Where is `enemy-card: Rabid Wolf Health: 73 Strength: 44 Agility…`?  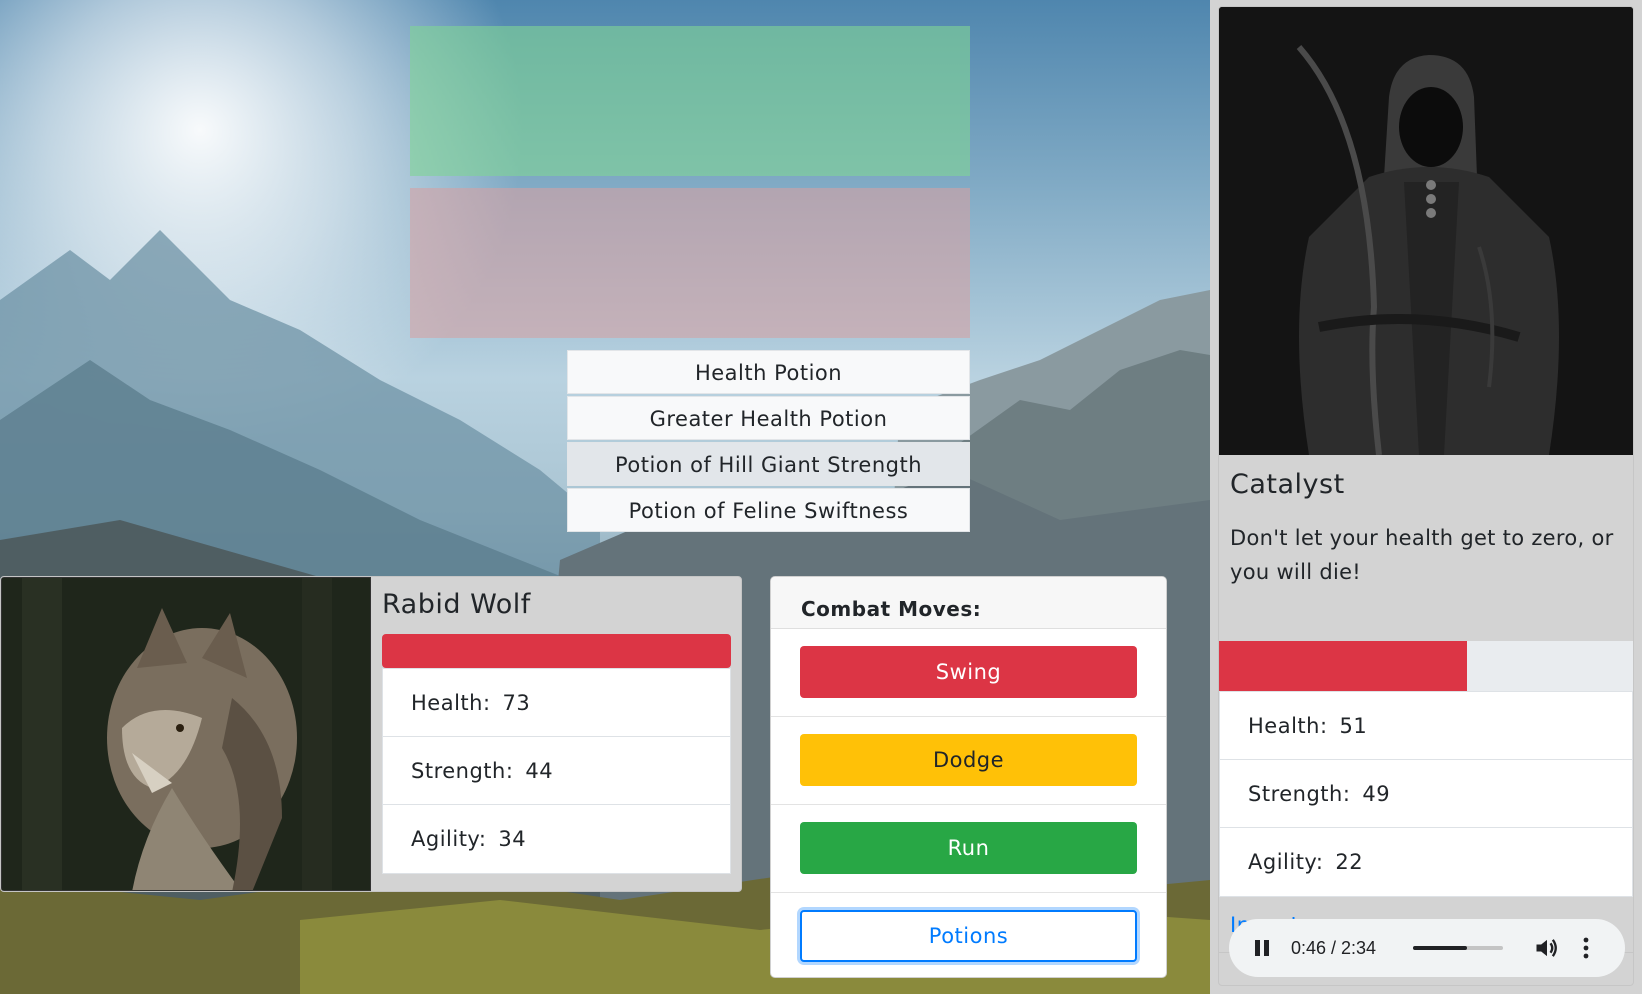 enemy-card: Rabid Wolf Health: 73 Strength: 44 Agility… is located at coordinates (371, 734).